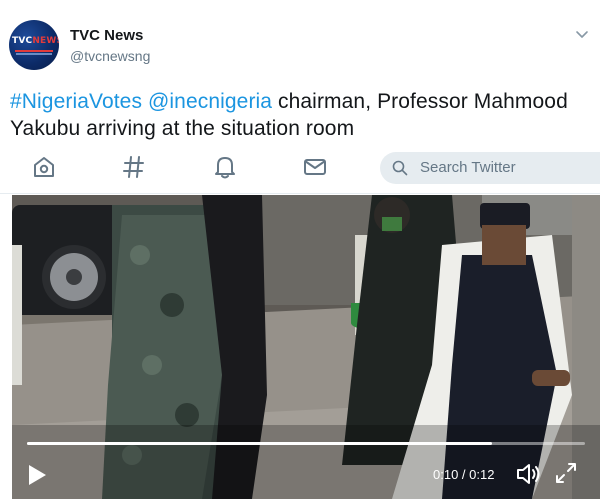 The width and height of the screenshot is (600, 499). What do you see at coordinates (468, 167) in the screenshot?
I see `search-placeholder: Search Twitter` at bounding box center [468, 167].